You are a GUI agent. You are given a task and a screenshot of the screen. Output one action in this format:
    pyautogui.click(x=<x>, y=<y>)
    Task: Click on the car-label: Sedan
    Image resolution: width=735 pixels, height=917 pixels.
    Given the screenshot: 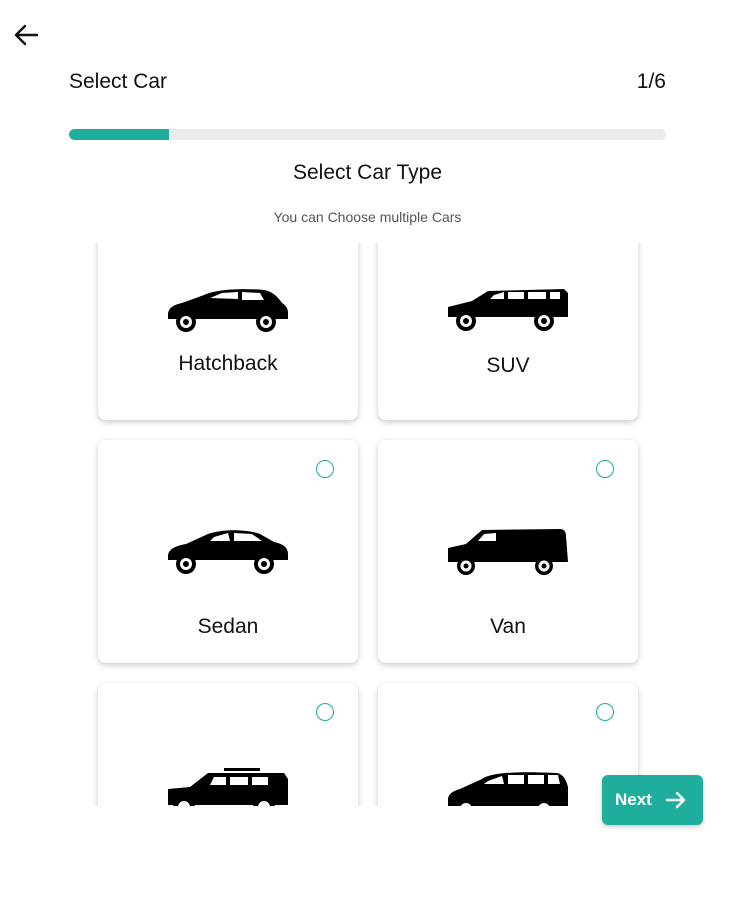 What is the action you would take?
    pyautogui.click(x=228, y=626)
    